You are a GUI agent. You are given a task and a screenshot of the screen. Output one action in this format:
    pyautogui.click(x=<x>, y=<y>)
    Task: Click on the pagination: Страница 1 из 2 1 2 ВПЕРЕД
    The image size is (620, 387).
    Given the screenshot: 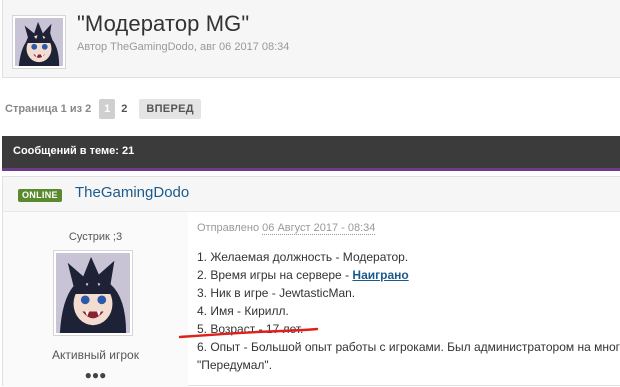 What is the action you would take?
    pyautogui.click(x=103, y=109)
    